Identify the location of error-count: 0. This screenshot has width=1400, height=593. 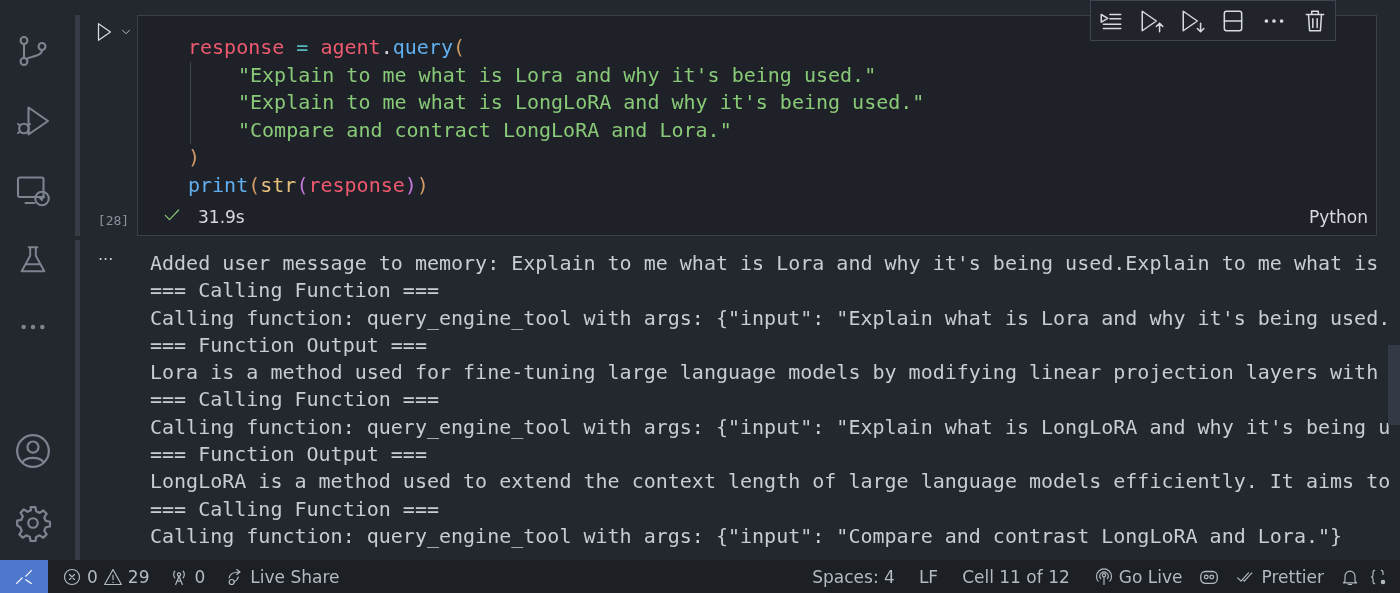
(92, 576).